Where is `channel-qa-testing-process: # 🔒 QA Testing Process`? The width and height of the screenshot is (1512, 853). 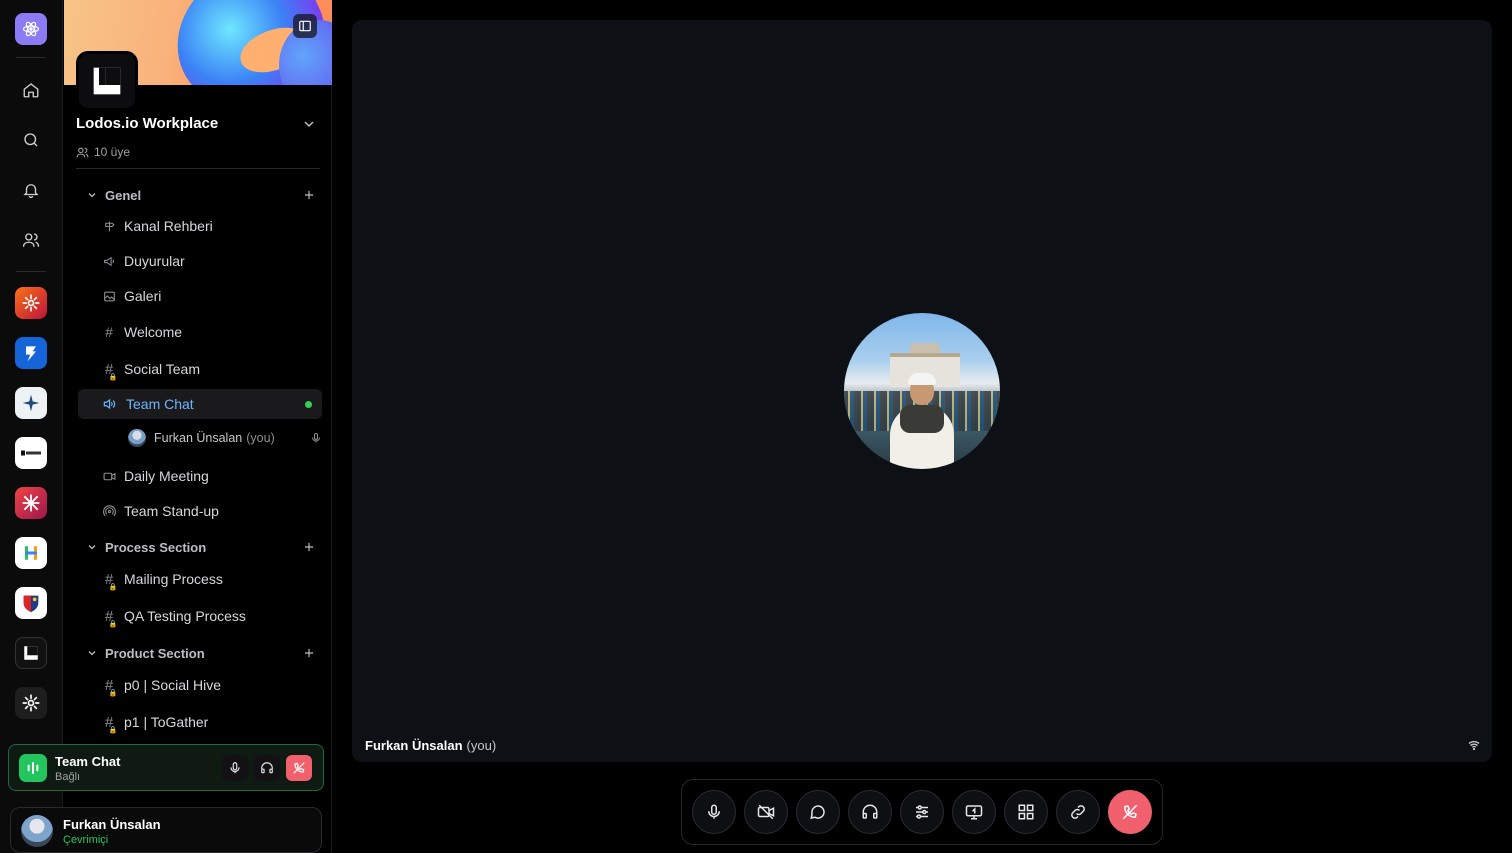
channel-qa-testing-process: # 🔒 QA Testing Process is located at coordinates (200, 616).